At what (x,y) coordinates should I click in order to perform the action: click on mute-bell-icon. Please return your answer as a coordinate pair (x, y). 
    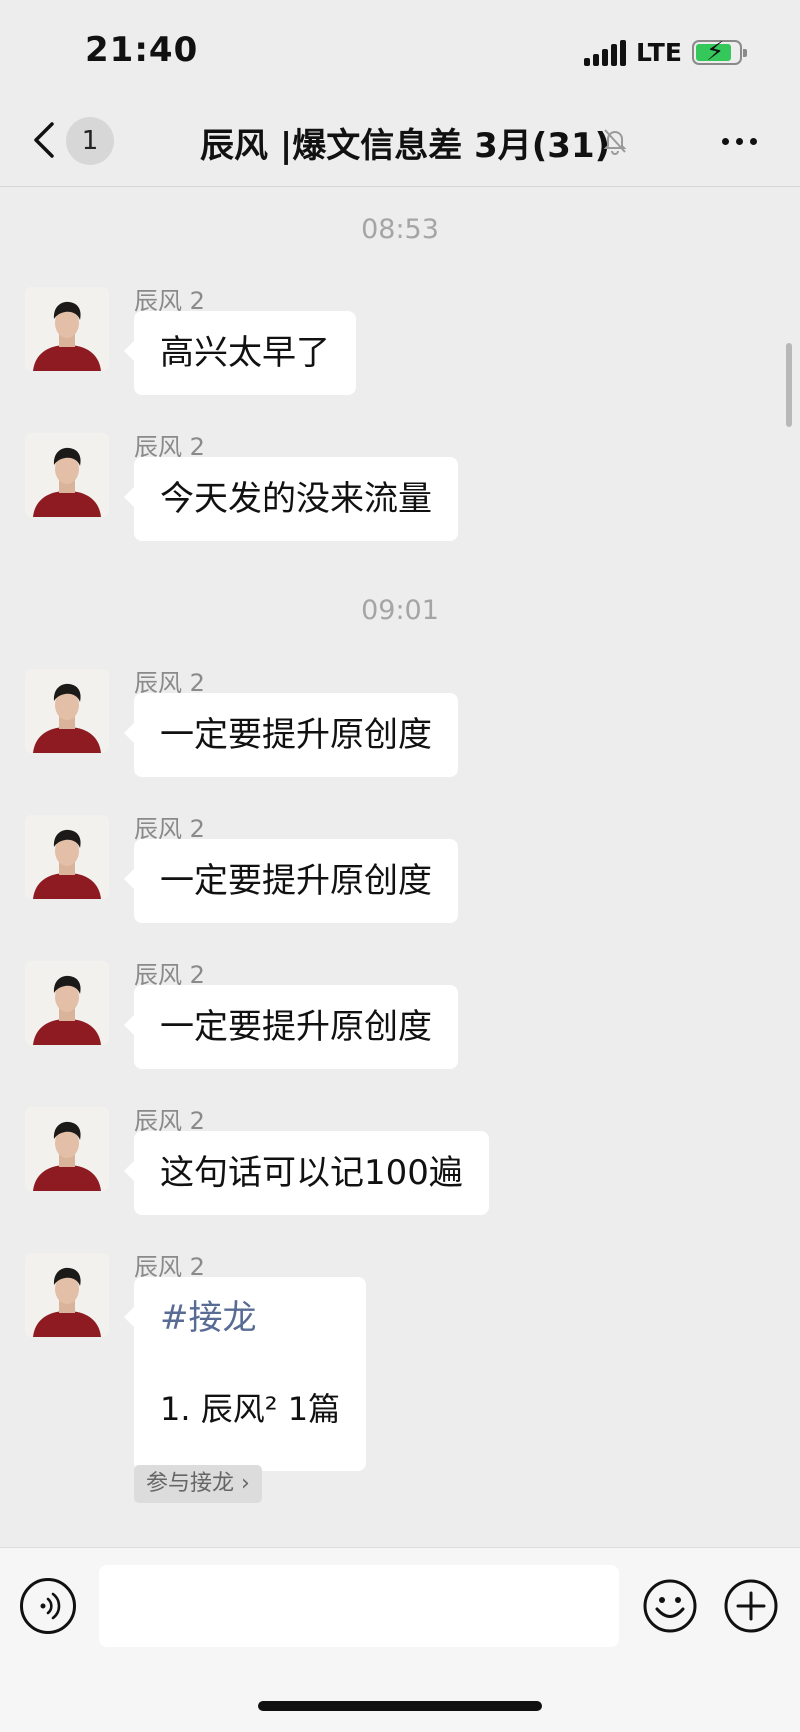
    Looking at the image, I should click on (615, 142).